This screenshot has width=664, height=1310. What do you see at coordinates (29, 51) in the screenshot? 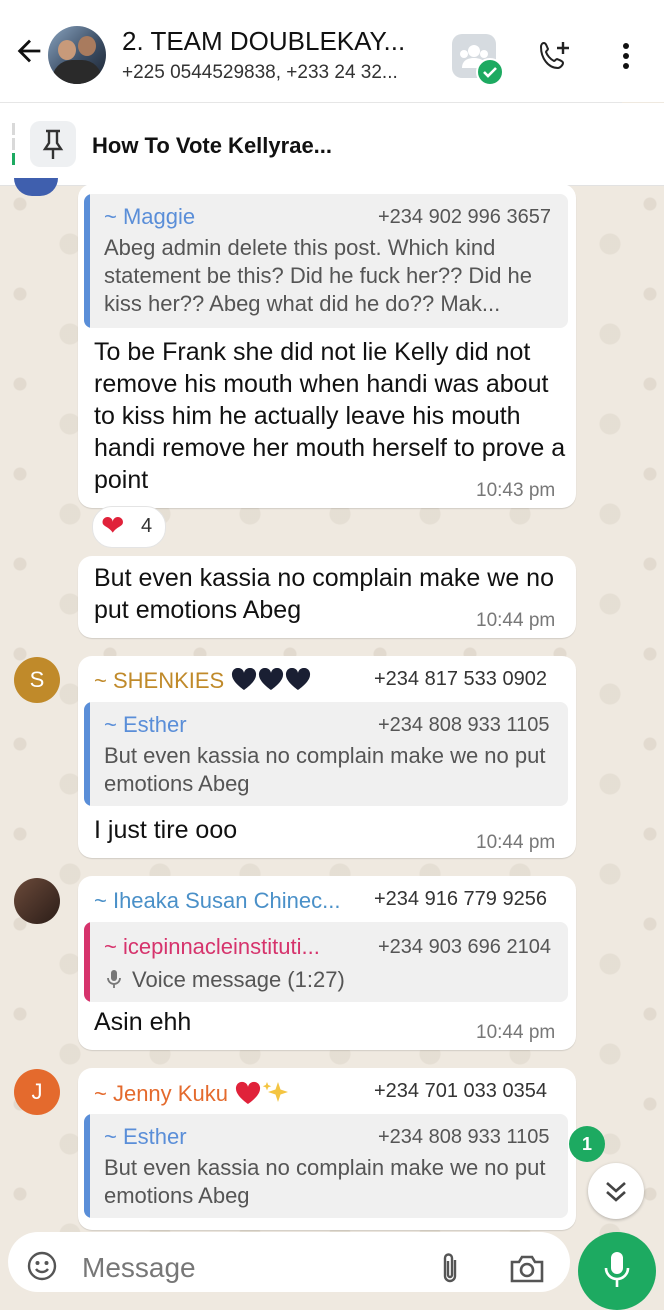
I see `back-arrow-icon` at bounding box center [29, 51].